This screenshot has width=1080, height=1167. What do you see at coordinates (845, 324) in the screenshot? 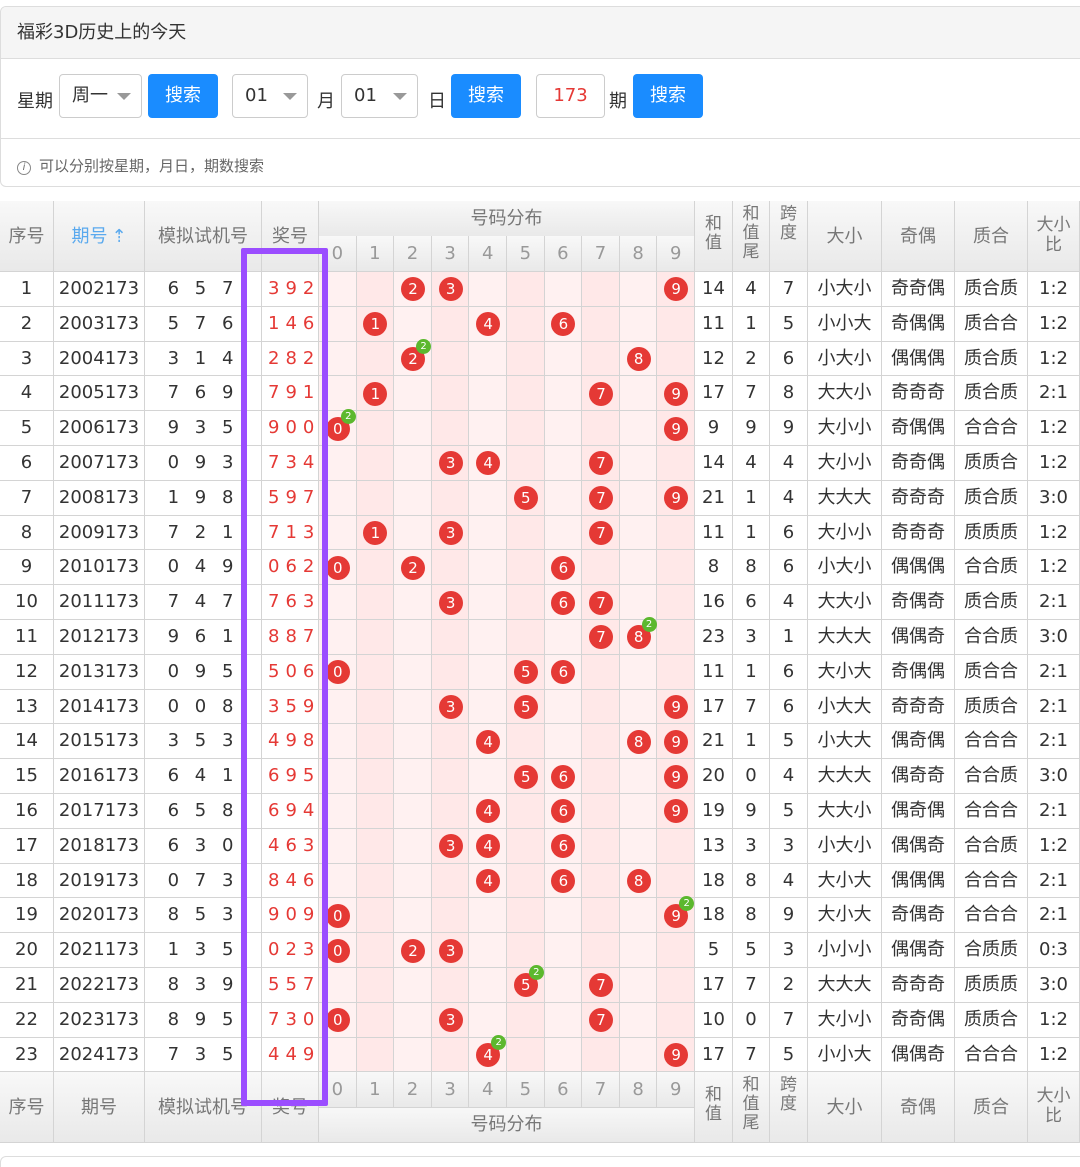
I see `cell-bs: 小小大` at bounding box center [845, 324].